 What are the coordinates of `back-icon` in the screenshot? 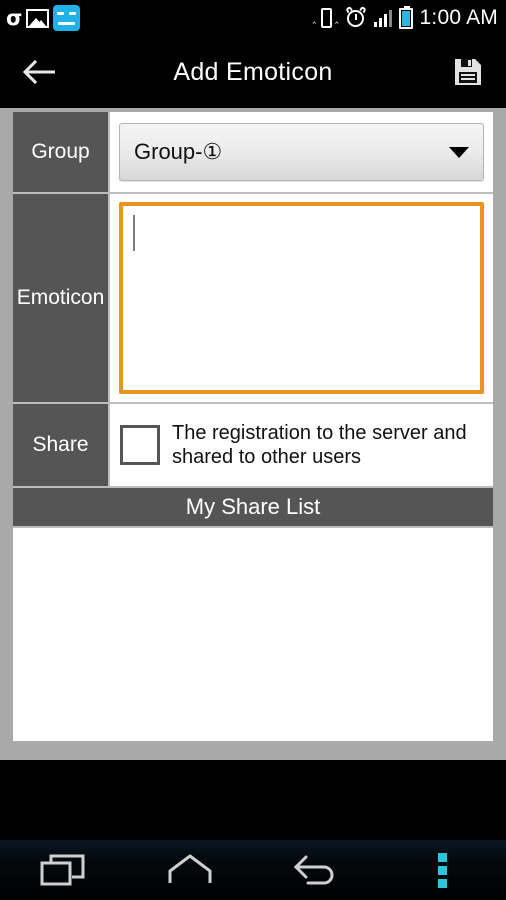 It's located at (316, 870).